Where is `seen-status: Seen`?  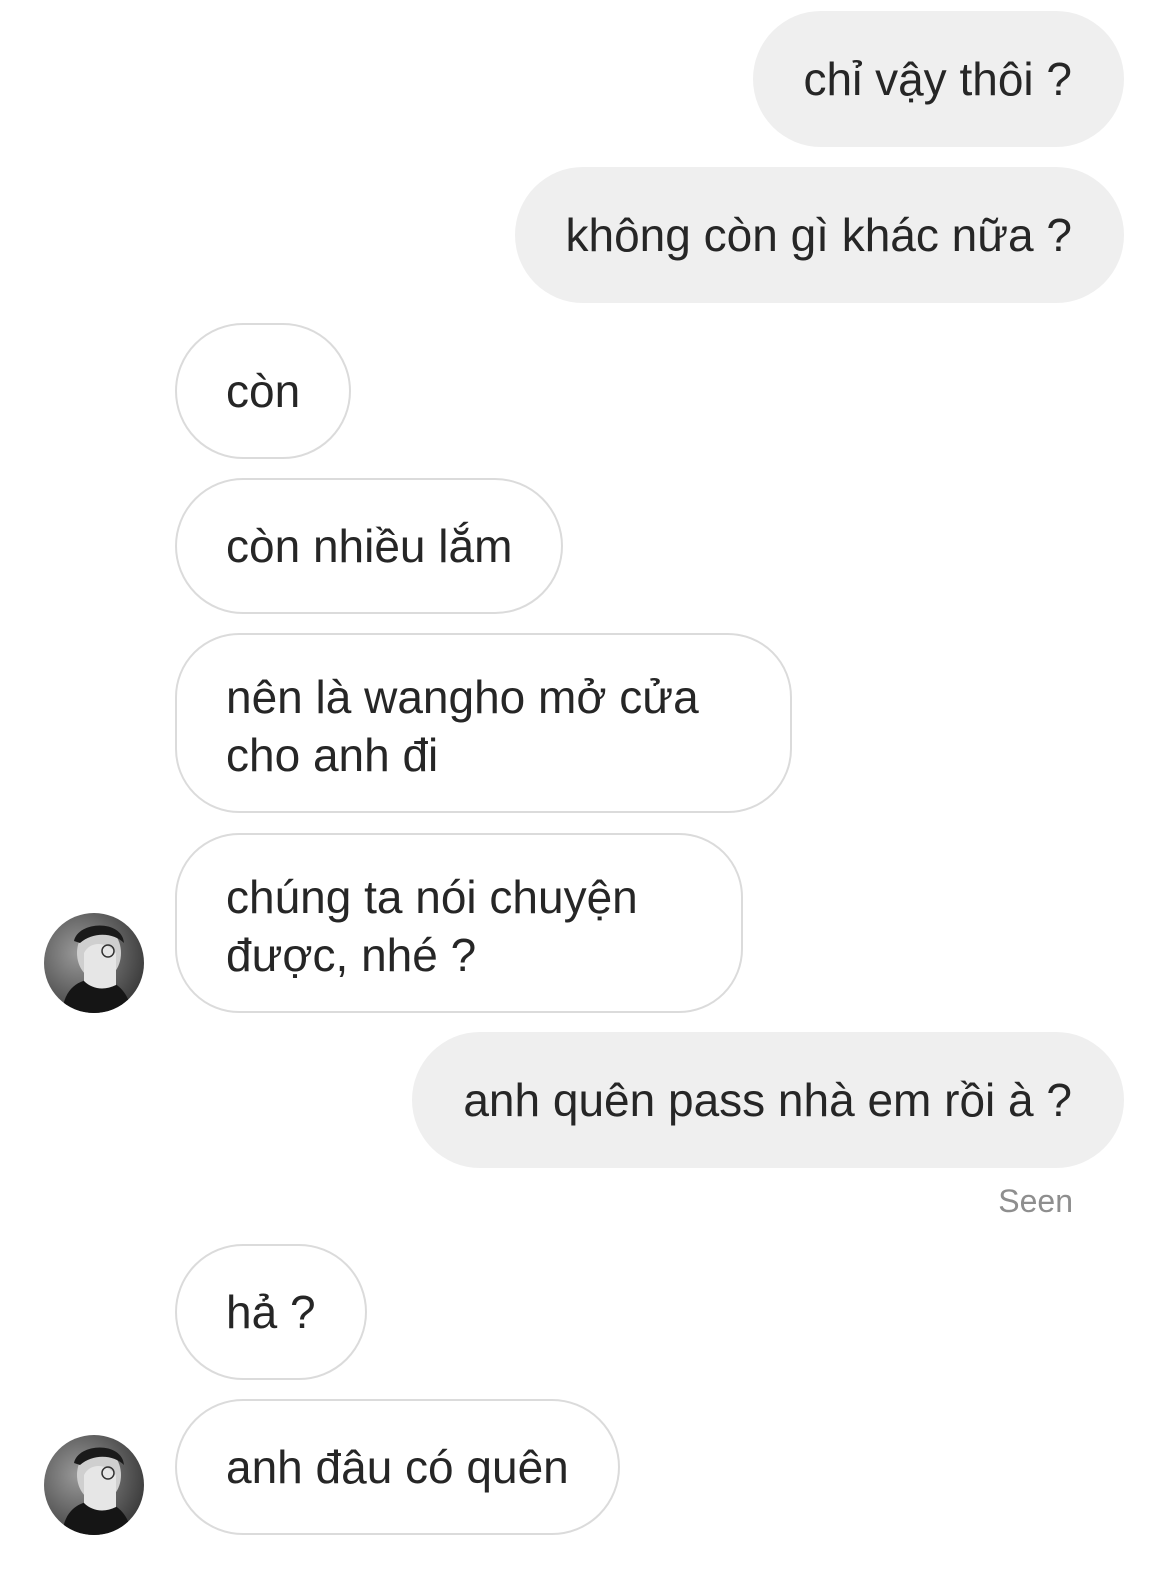 seen-status: Seen is located at coordinates (1035, 1201).